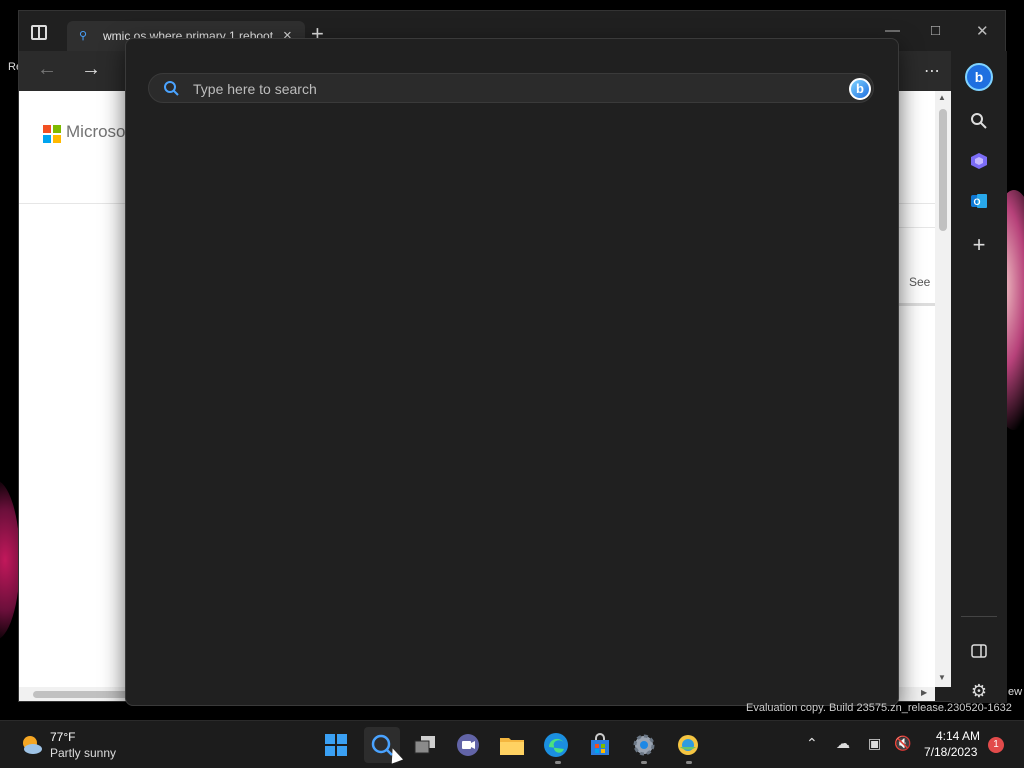 The width and height of the screenshot is (1024, 768). What do you see at coordinates (812, 743) in the screenshot?
I see `show-hidden-icons-chevron-icon: ⌃` at bounding box center [812, 743].